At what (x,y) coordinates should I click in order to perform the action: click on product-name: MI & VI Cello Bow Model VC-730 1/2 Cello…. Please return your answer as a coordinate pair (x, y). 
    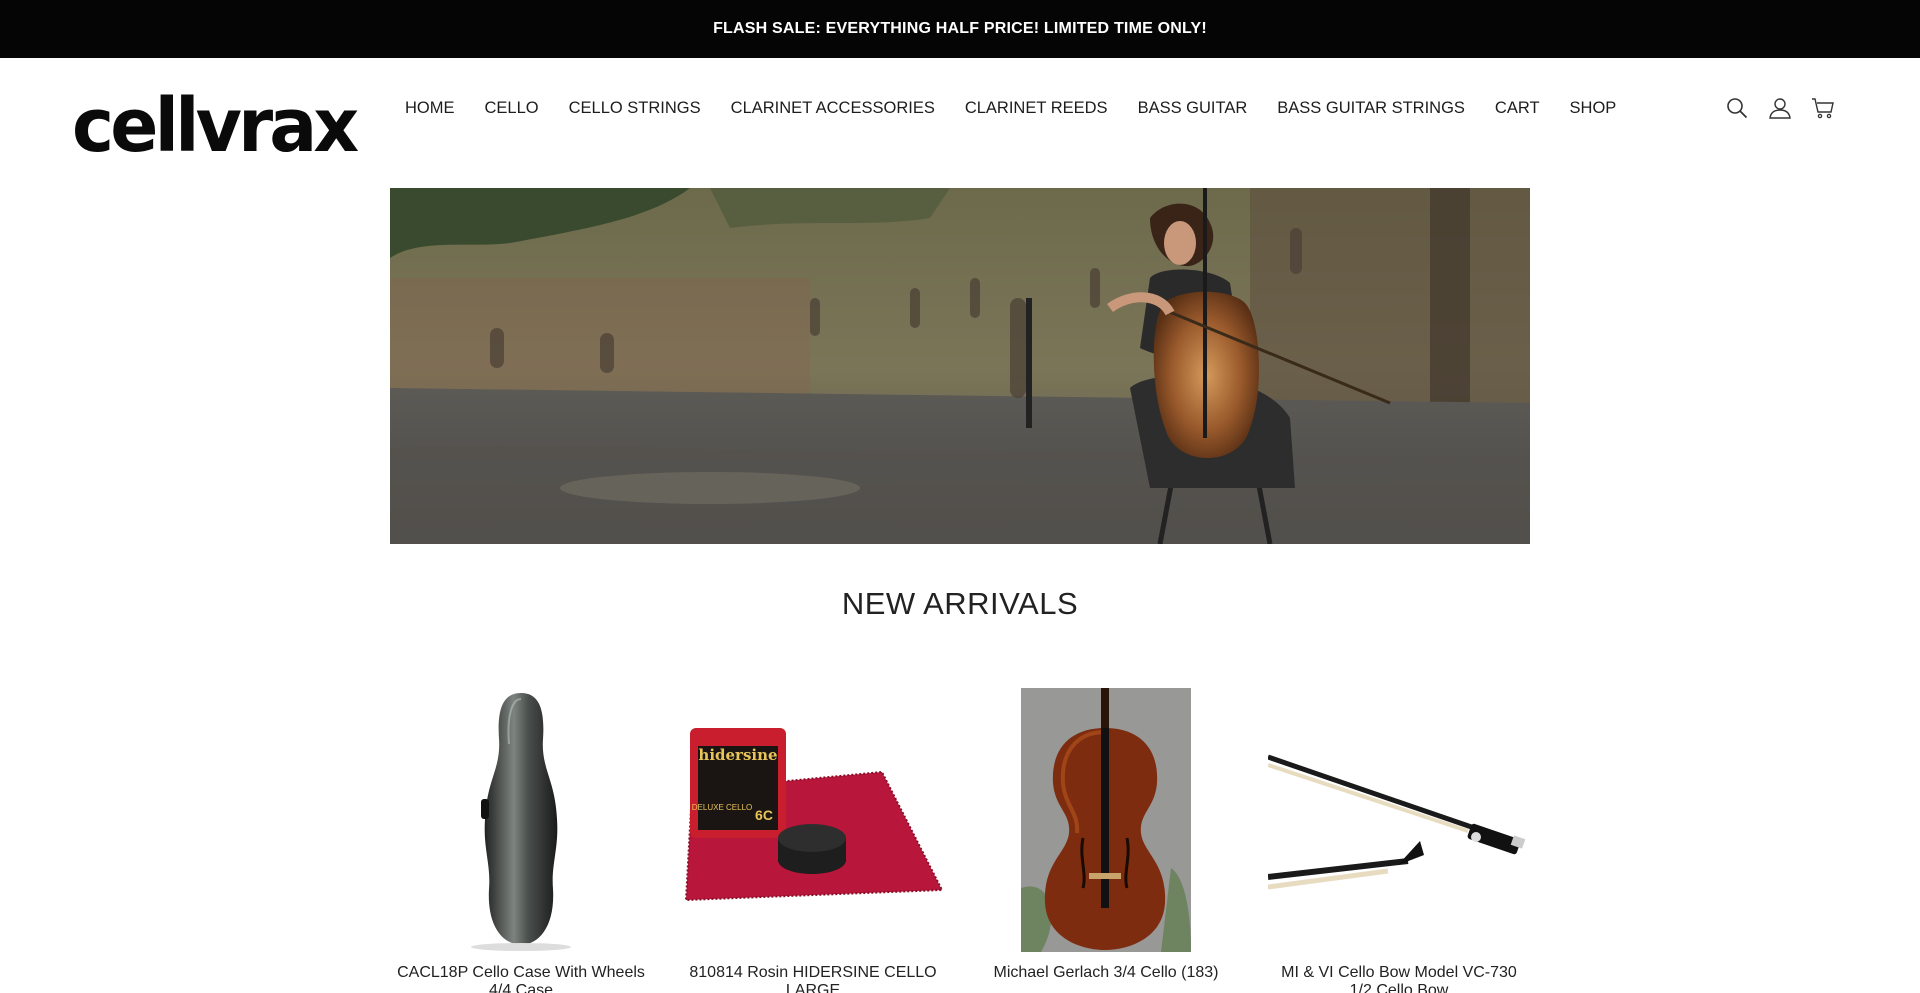
    Looking at the image, I should click on (1399, 978).